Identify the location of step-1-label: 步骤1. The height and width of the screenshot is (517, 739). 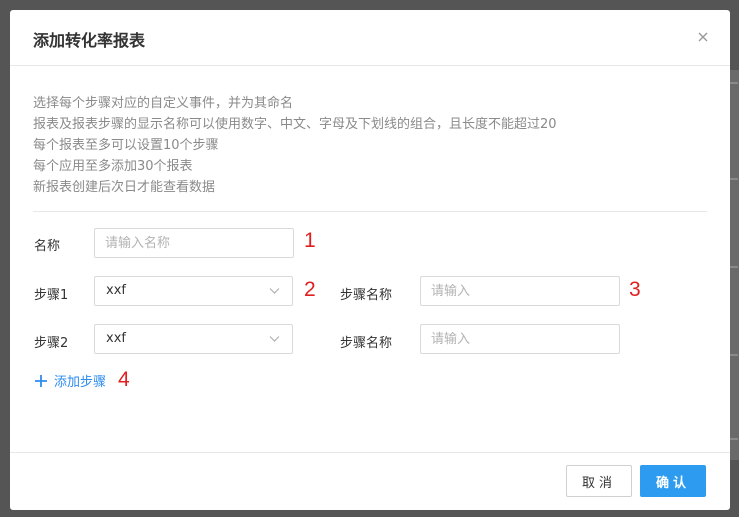
(51, 295).